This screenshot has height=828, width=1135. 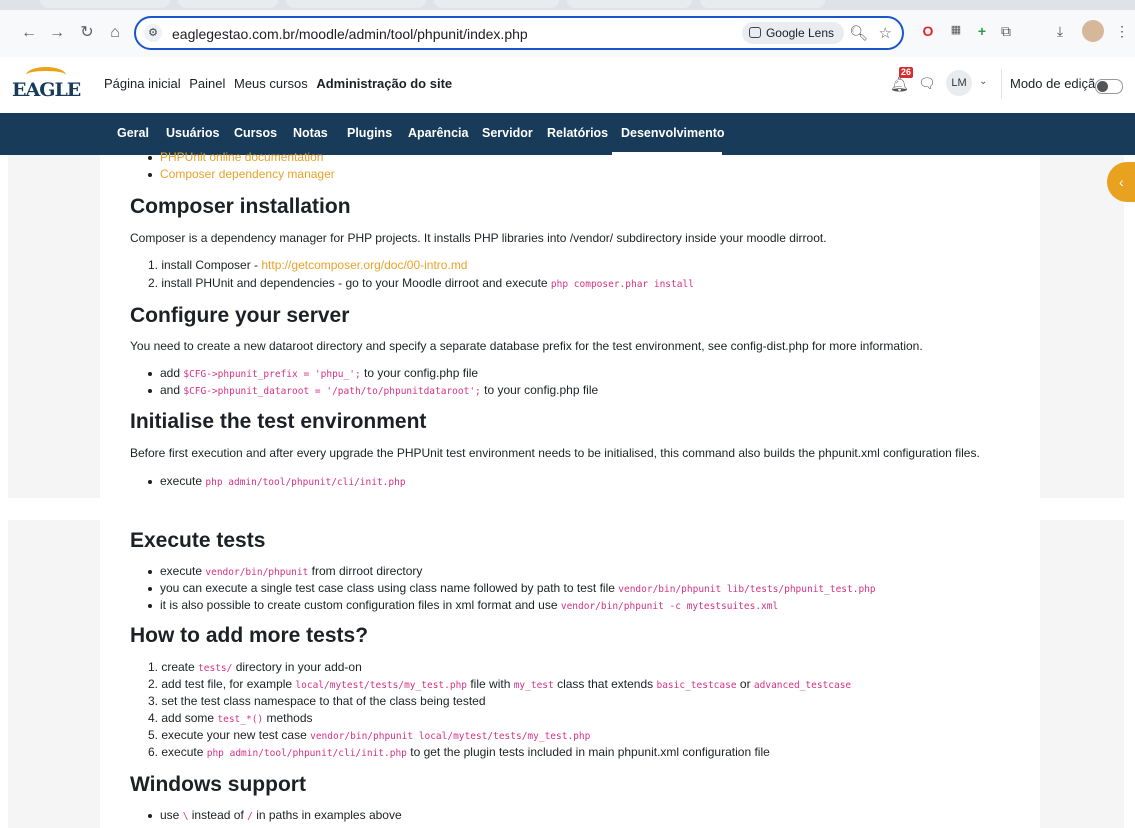 What do you see at coordinates (384, 83) in the screenshot?
I see `nav-site-admin: Administração do site` at bounding box center [384, 83].